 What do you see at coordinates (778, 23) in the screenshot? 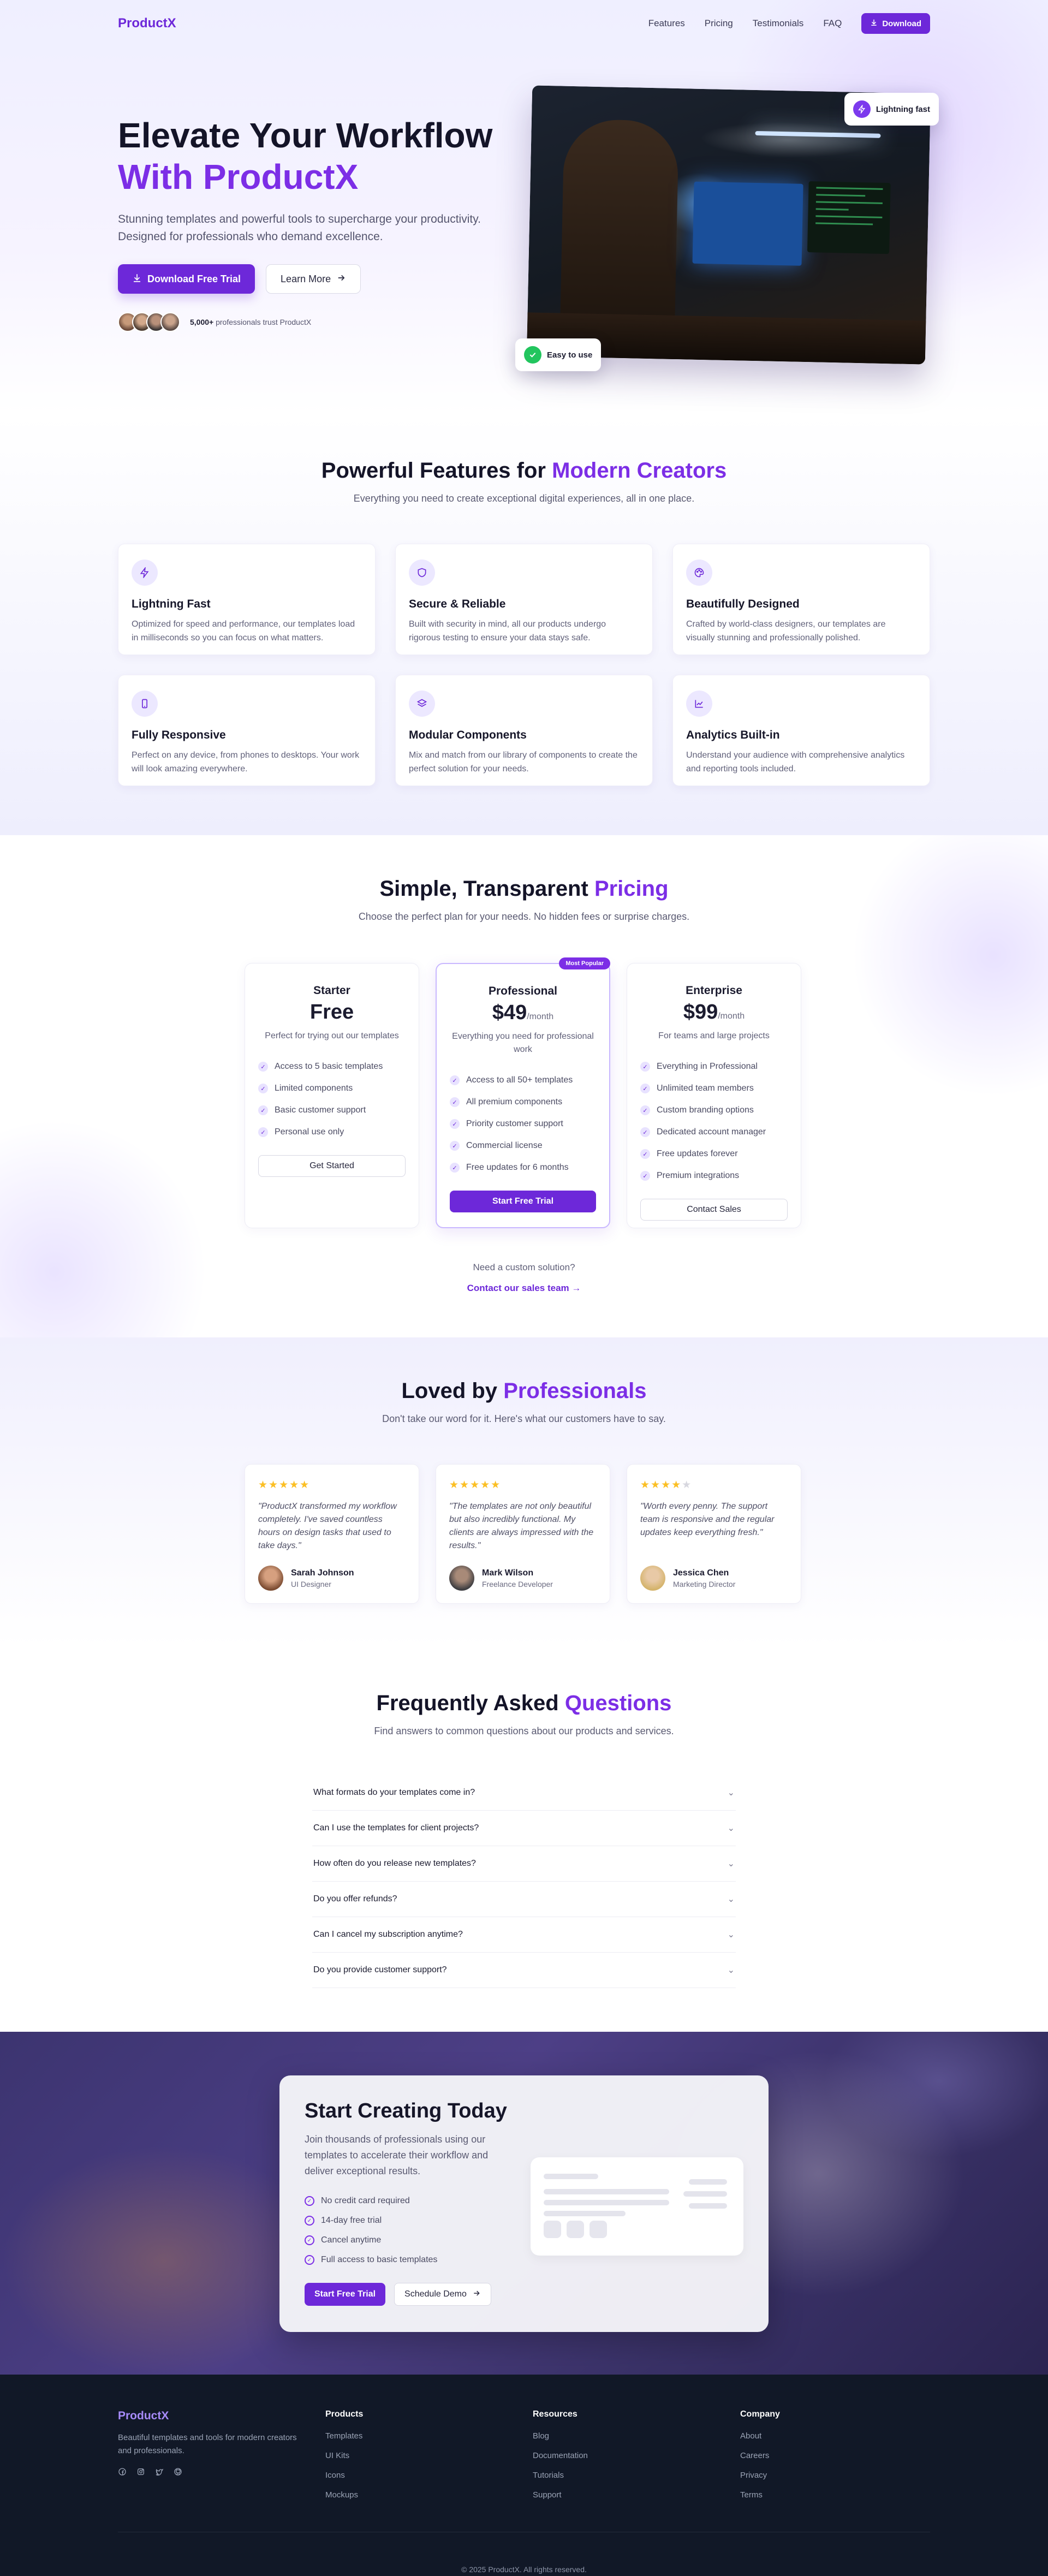
I see `nav-link-testimonials: Testimonials` at bounding box center [778, 23].